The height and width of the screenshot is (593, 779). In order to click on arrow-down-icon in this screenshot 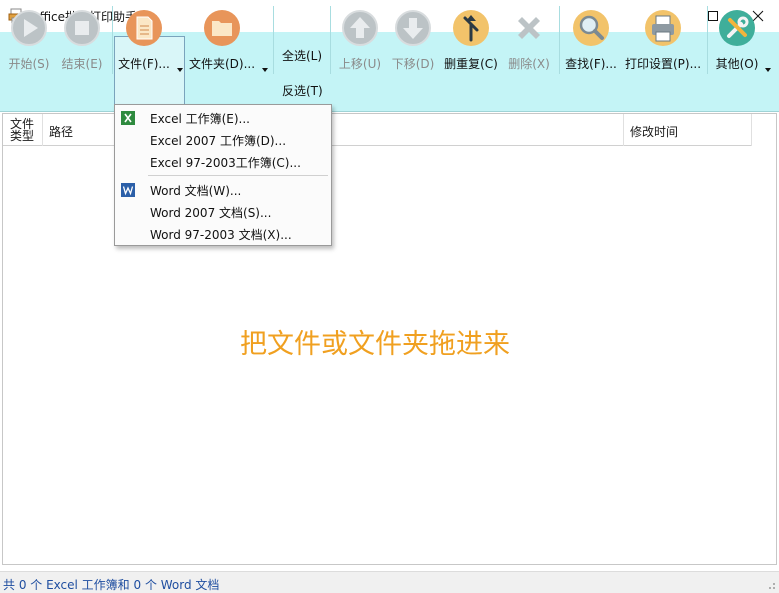, I will do `click(413, 28)`.